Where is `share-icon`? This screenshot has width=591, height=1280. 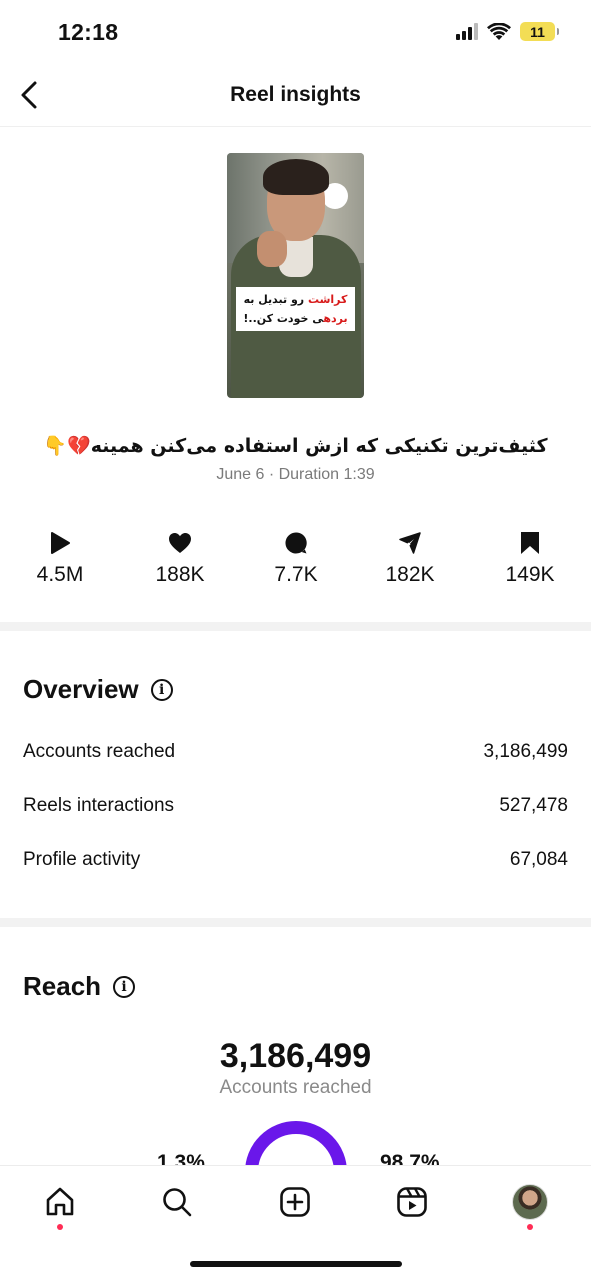
share-icon is located at coordinates (410, 543).